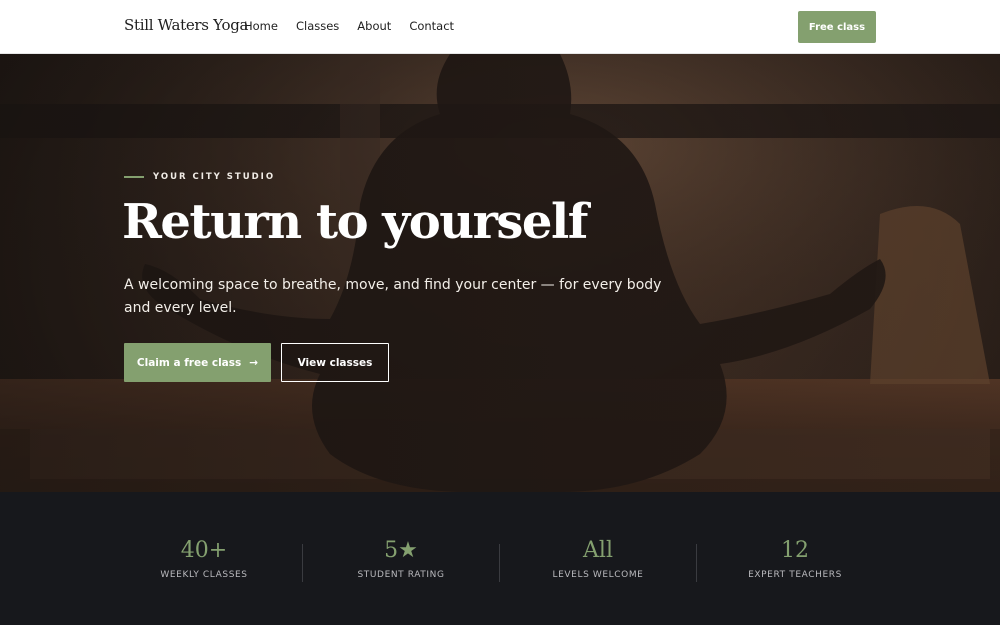  What do you see at coordinates (795, 550) in the screenshot?
I see `stat-value: 12` at bounding box center [795, 550].